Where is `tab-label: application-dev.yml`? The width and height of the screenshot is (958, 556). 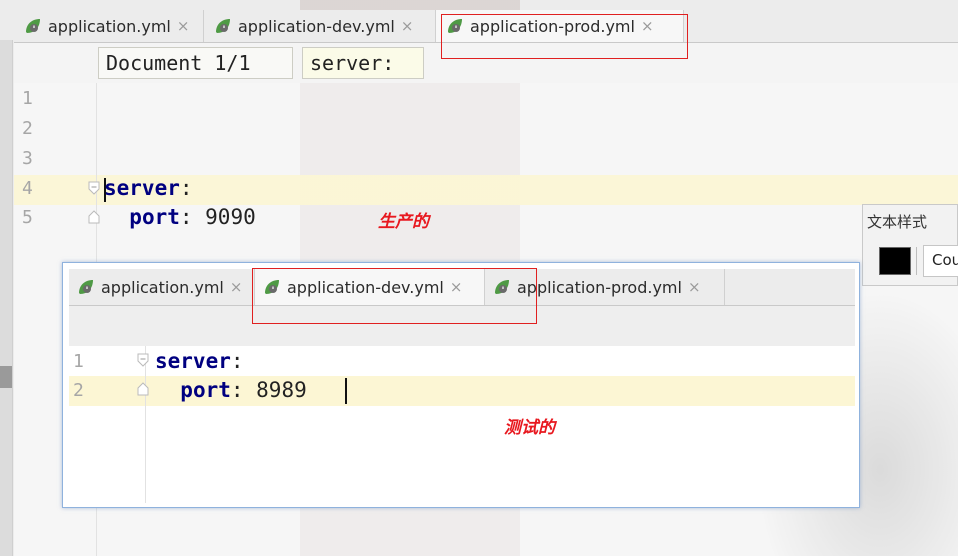
tab-label: application-dev.yml is located at coordinates (316, 26).